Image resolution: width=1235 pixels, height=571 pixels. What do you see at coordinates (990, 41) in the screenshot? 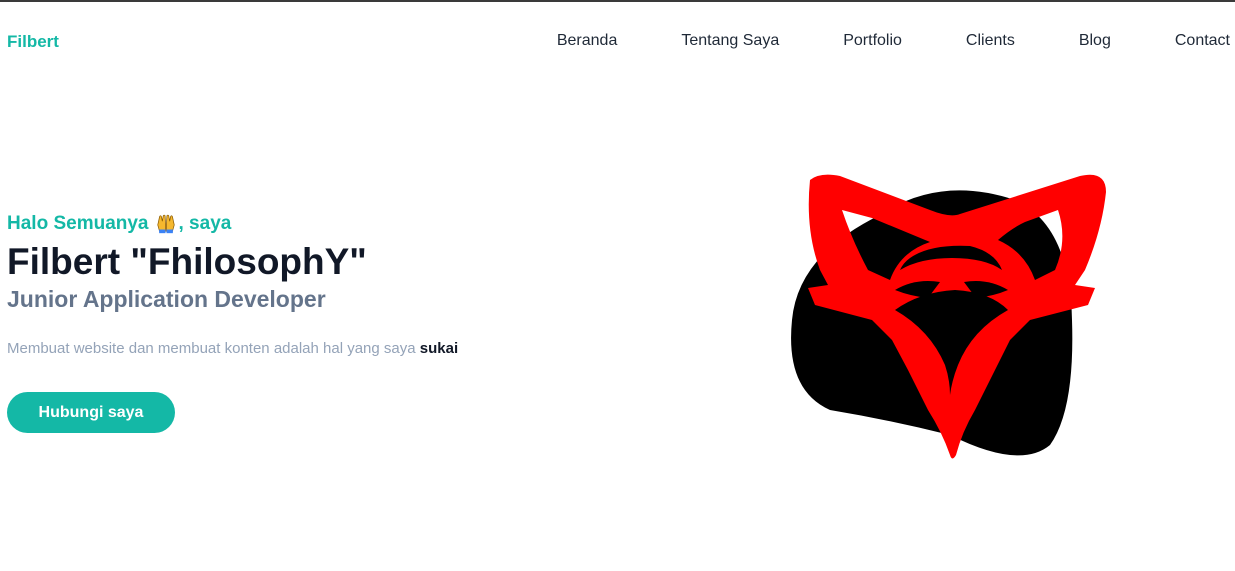
I see `nav-link-clients: Clients` at bounding box center [990, 41].